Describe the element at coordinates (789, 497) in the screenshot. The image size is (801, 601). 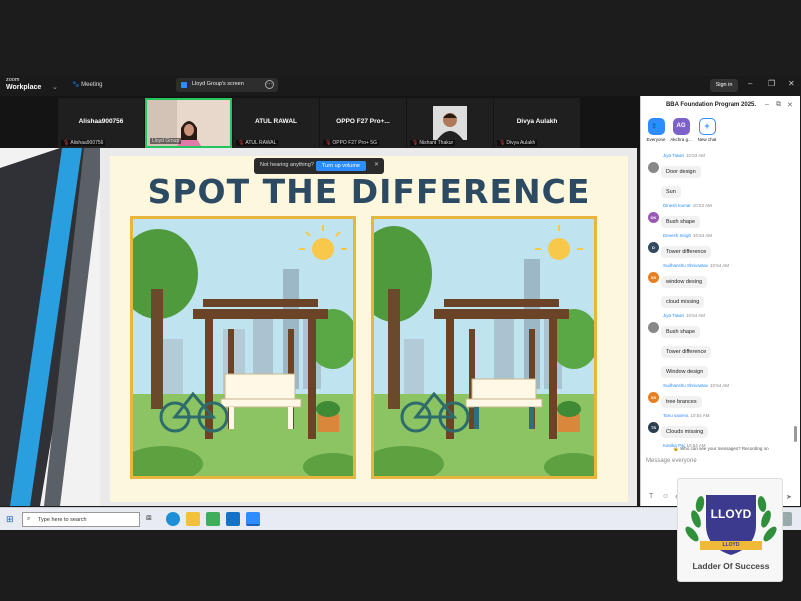
I see `send-icon: ➤` at that location.